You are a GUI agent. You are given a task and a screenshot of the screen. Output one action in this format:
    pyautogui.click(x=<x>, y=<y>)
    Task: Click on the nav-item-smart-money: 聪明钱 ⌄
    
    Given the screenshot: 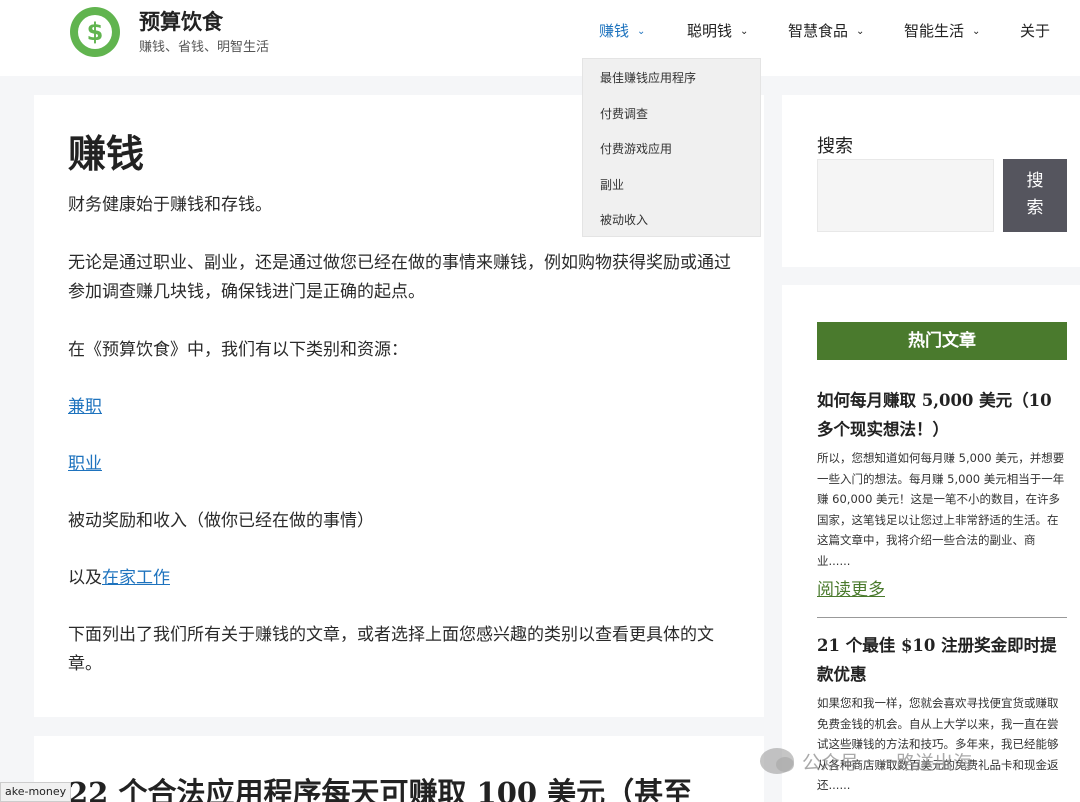 What is the action you would take?
    pyautogui.click(x=717, y=30)
    